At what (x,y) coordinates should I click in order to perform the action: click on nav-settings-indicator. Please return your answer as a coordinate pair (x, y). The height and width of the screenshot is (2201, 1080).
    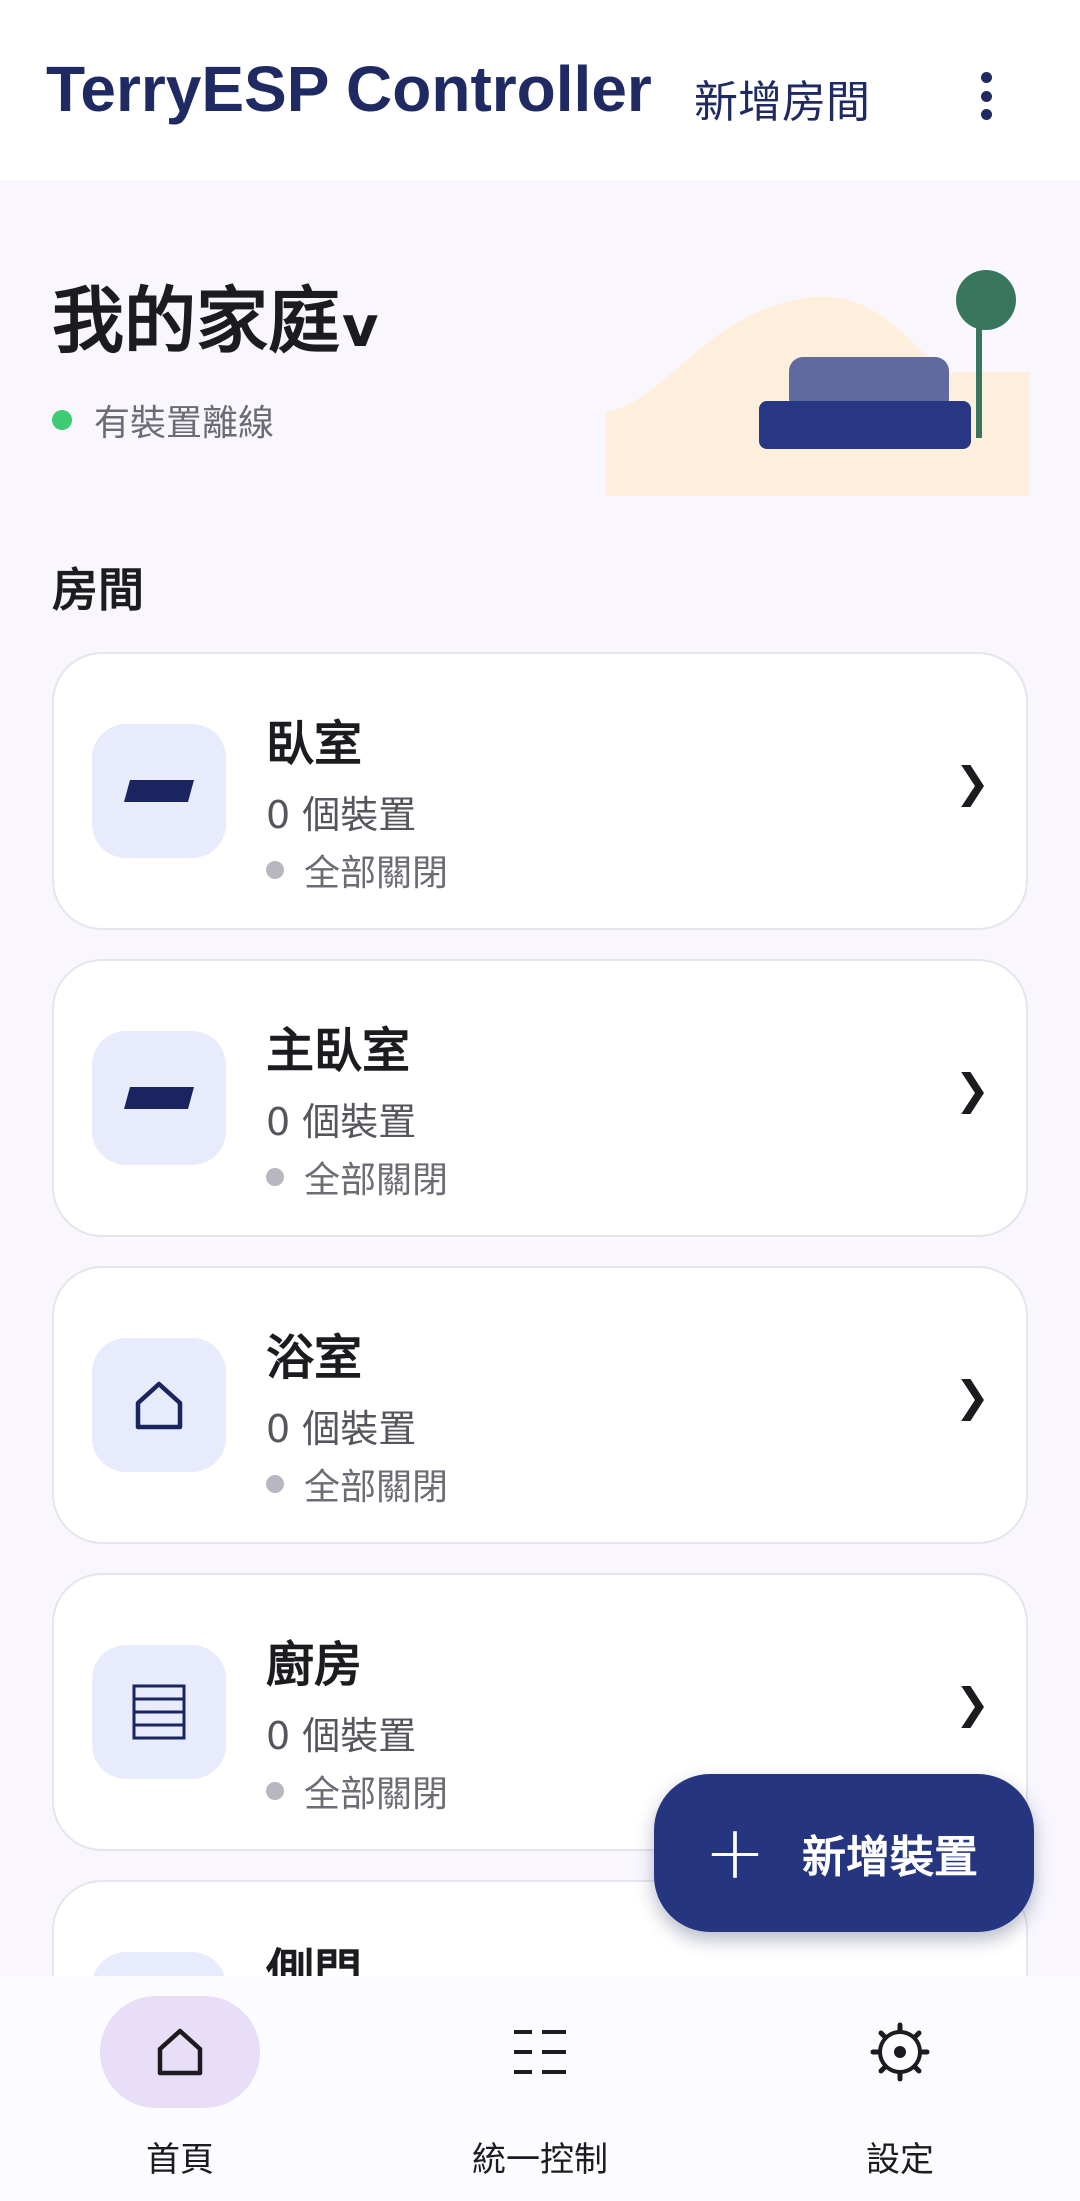
    Looking at the image, I should click on (900, 2052).